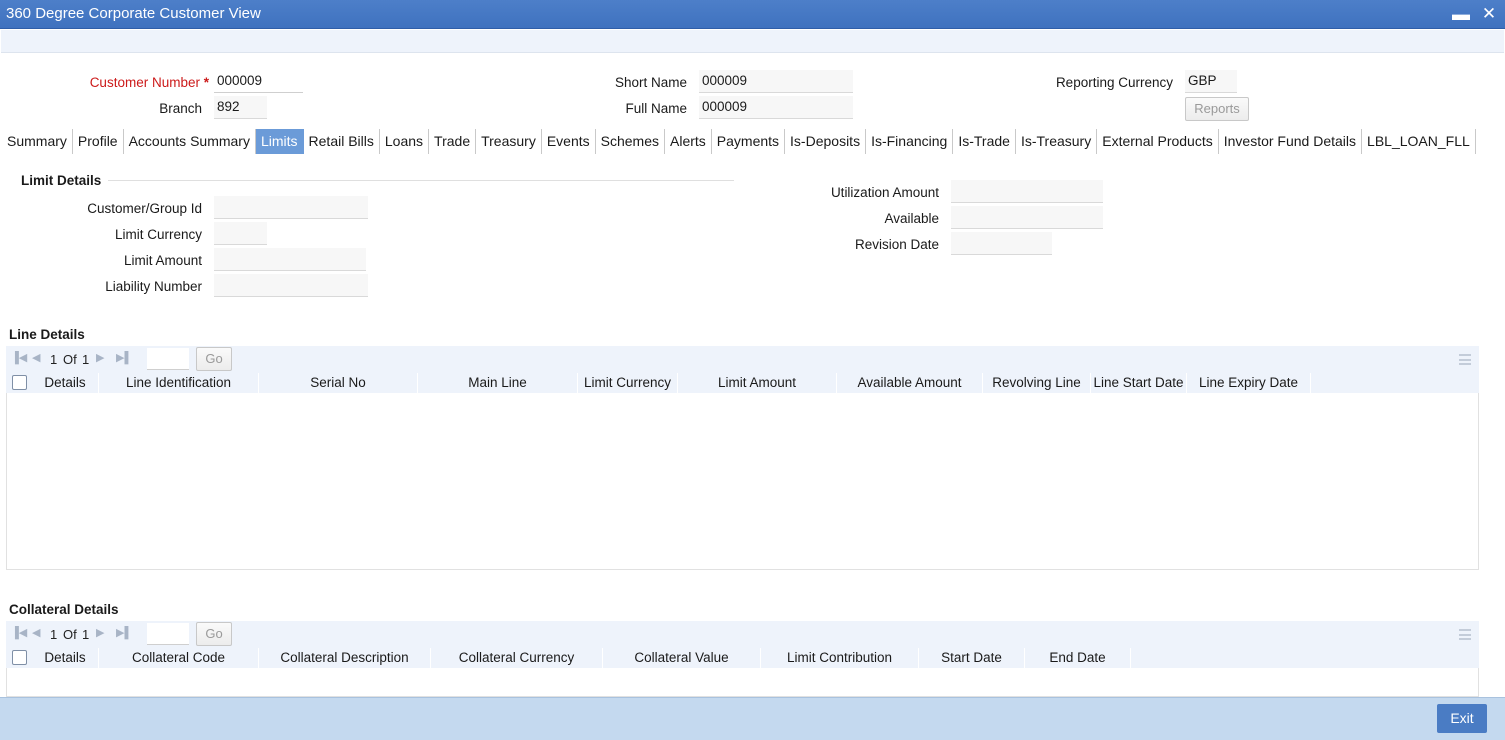  I want to click on collateral-details-pager: ▐◀ ◀ 1 Of 1 ▶ ▶▌ Go, so click(742, 634).